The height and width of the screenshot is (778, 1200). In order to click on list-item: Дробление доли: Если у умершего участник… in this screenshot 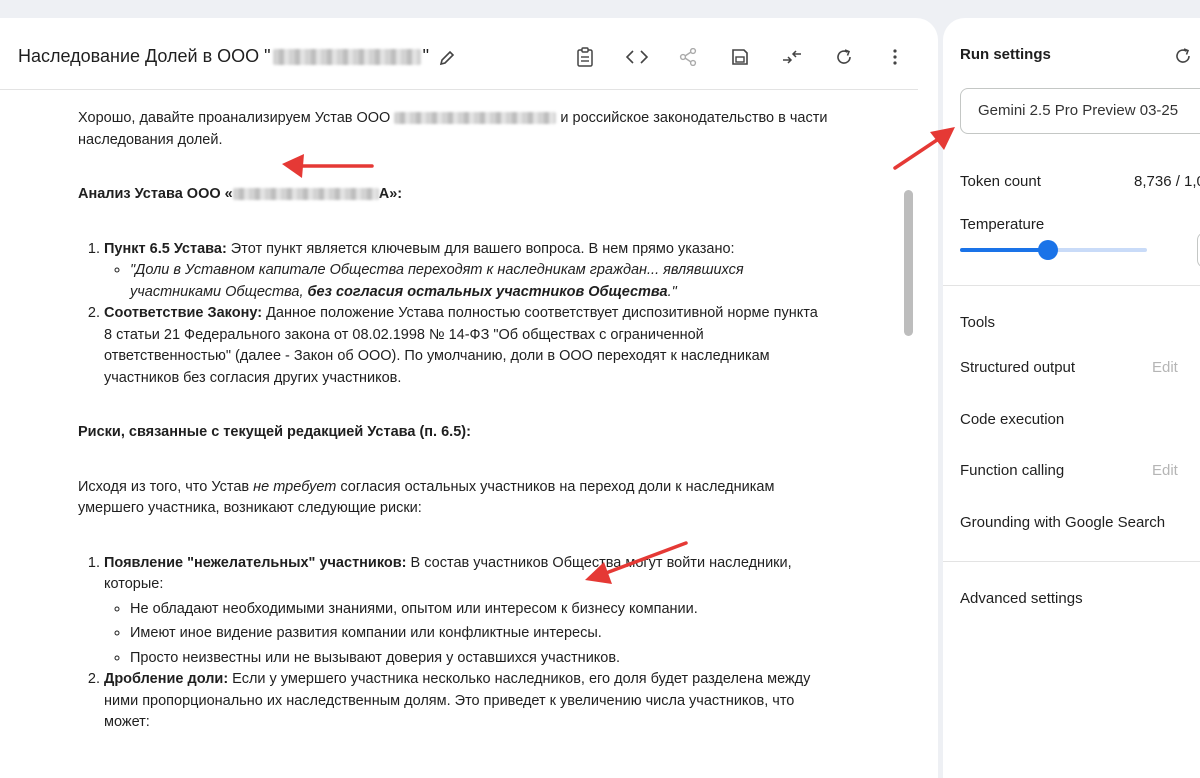, I will do `click(466, 701)`.